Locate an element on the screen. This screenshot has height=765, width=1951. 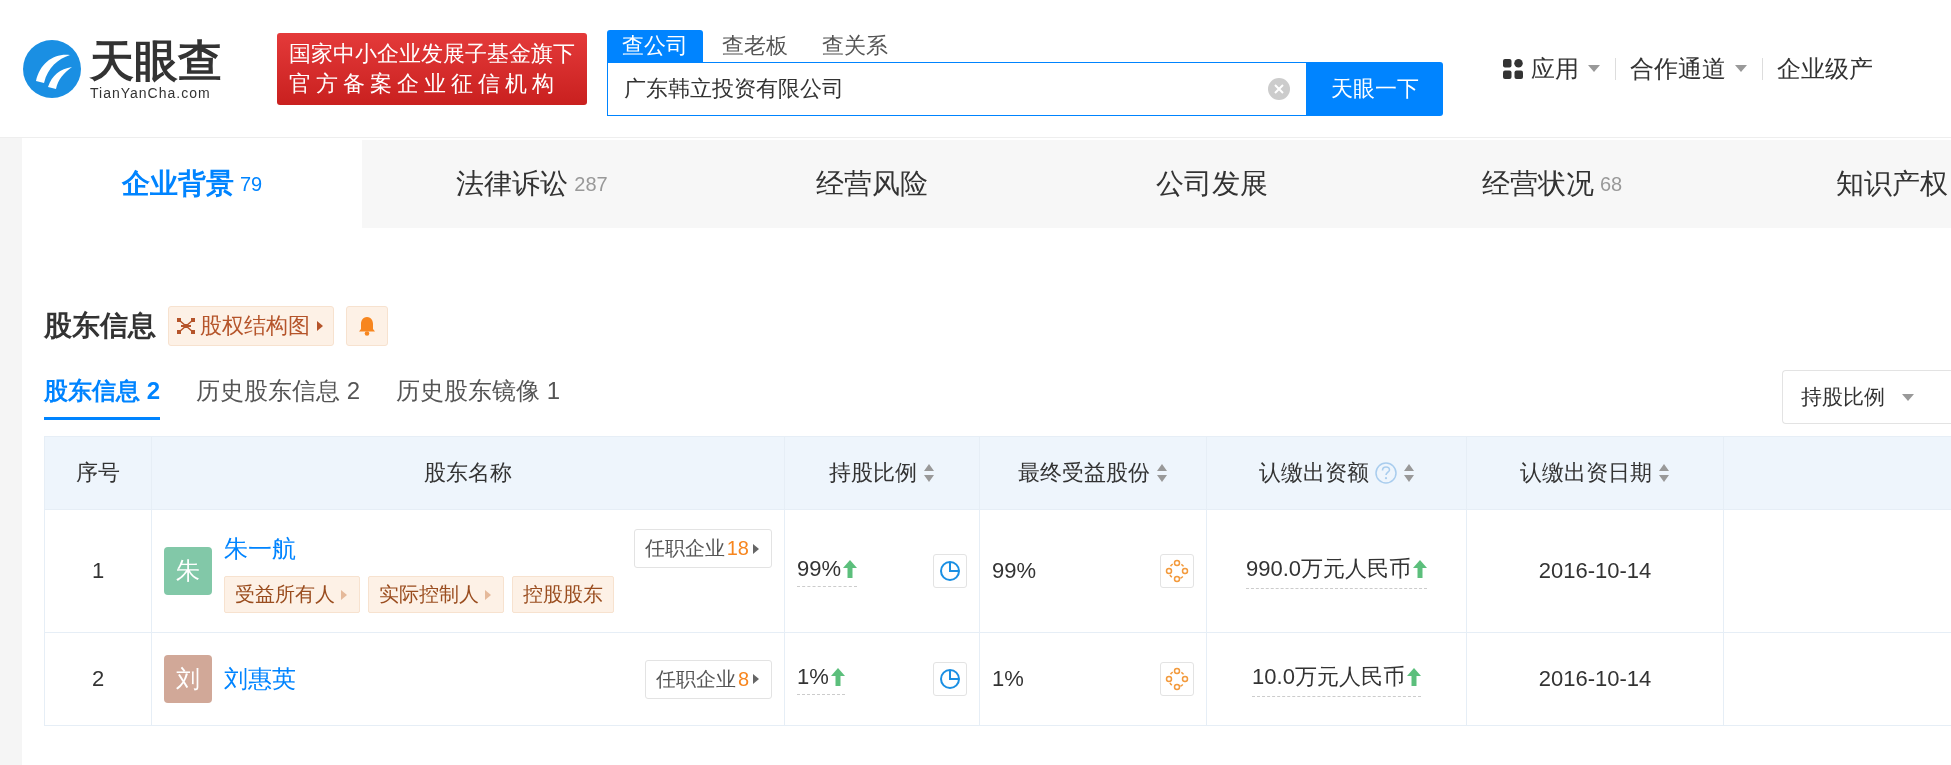
sub-tab: 历史股东信息 2 is located at coordinates (278, 397).